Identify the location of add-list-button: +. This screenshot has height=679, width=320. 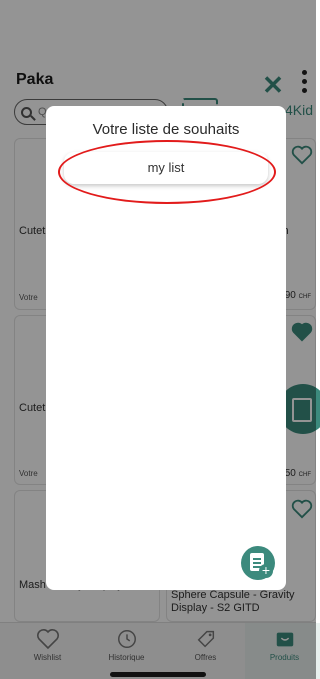
(258, 563).